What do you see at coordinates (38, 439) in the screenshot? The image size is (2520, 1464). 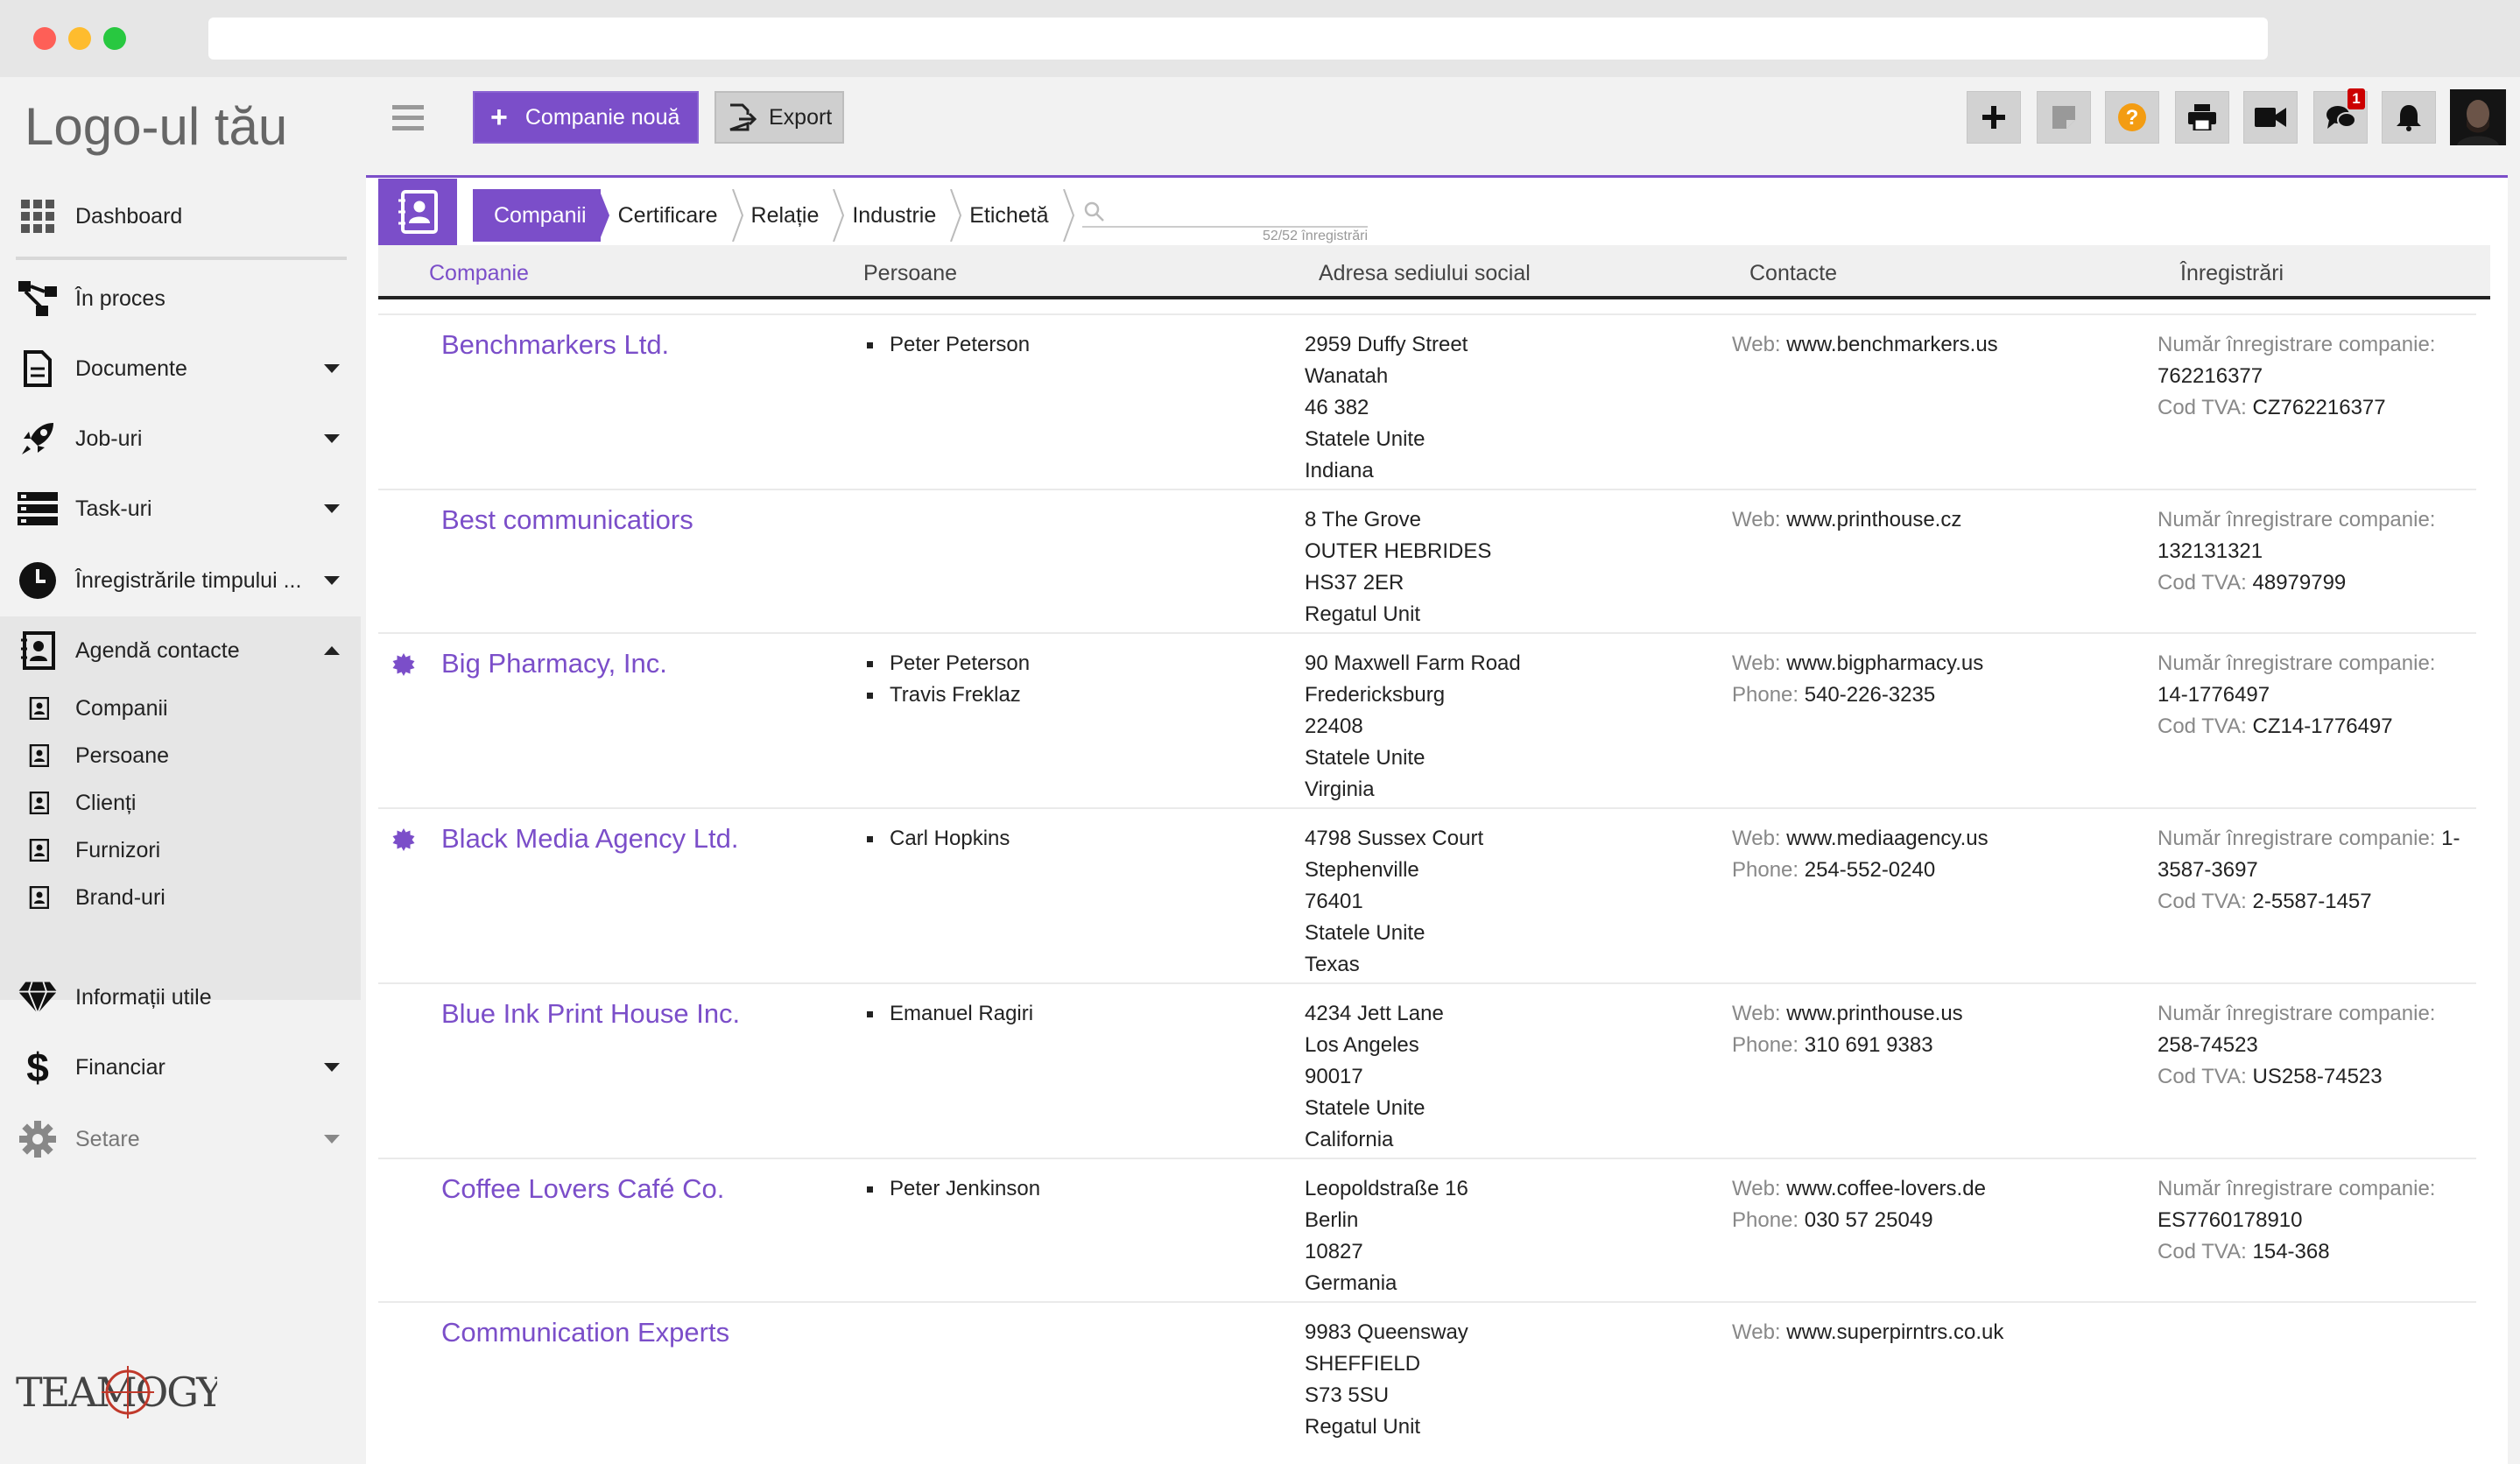 I see `rocket-icon` at bounding box center [38, 439].